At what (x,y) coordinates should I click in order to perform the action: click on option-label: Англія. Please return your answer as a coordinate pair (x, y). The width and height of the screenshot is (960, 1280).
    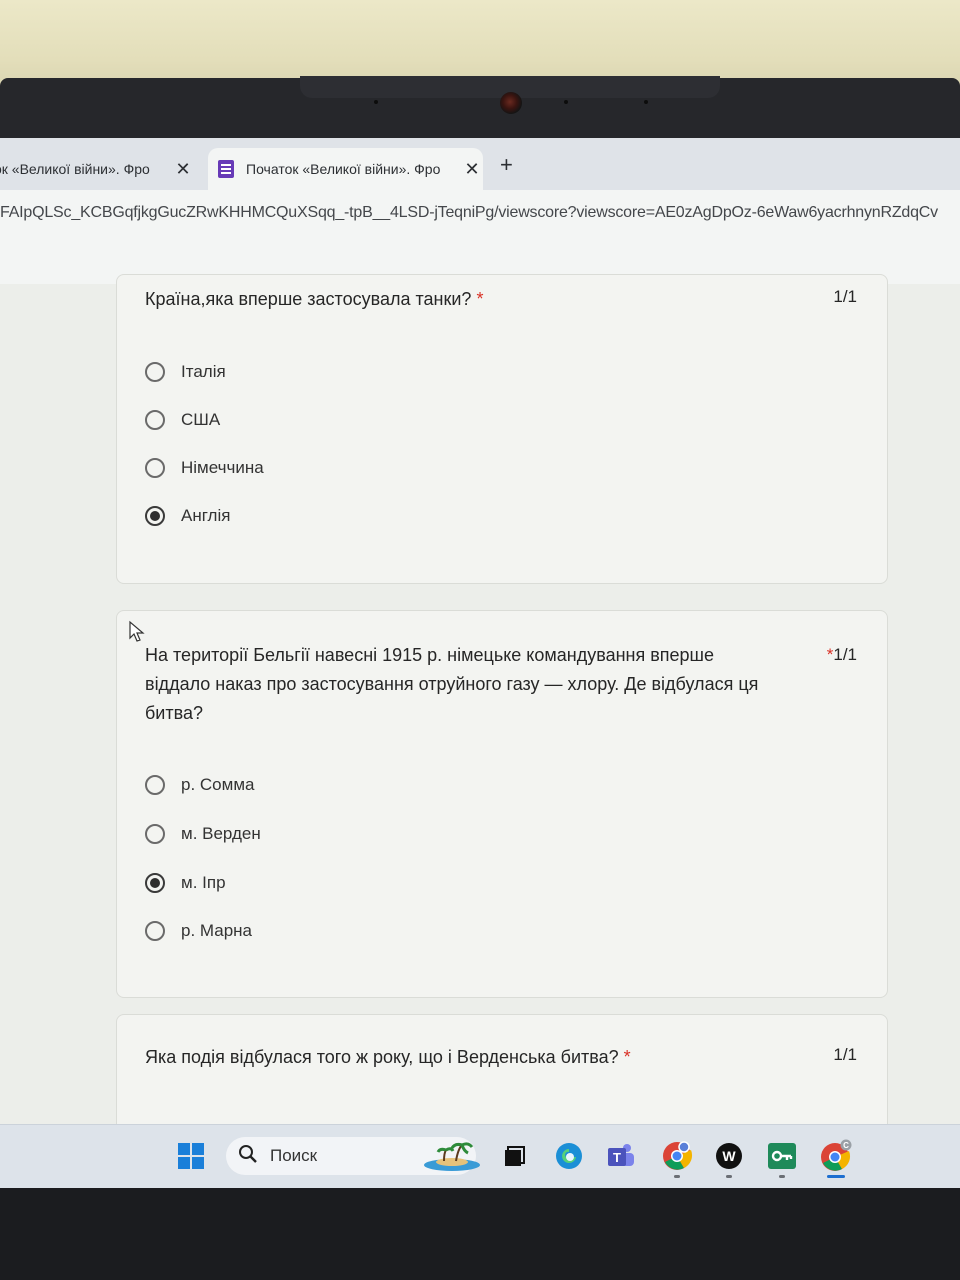
    Looking at the image, I should click on (206, 515).